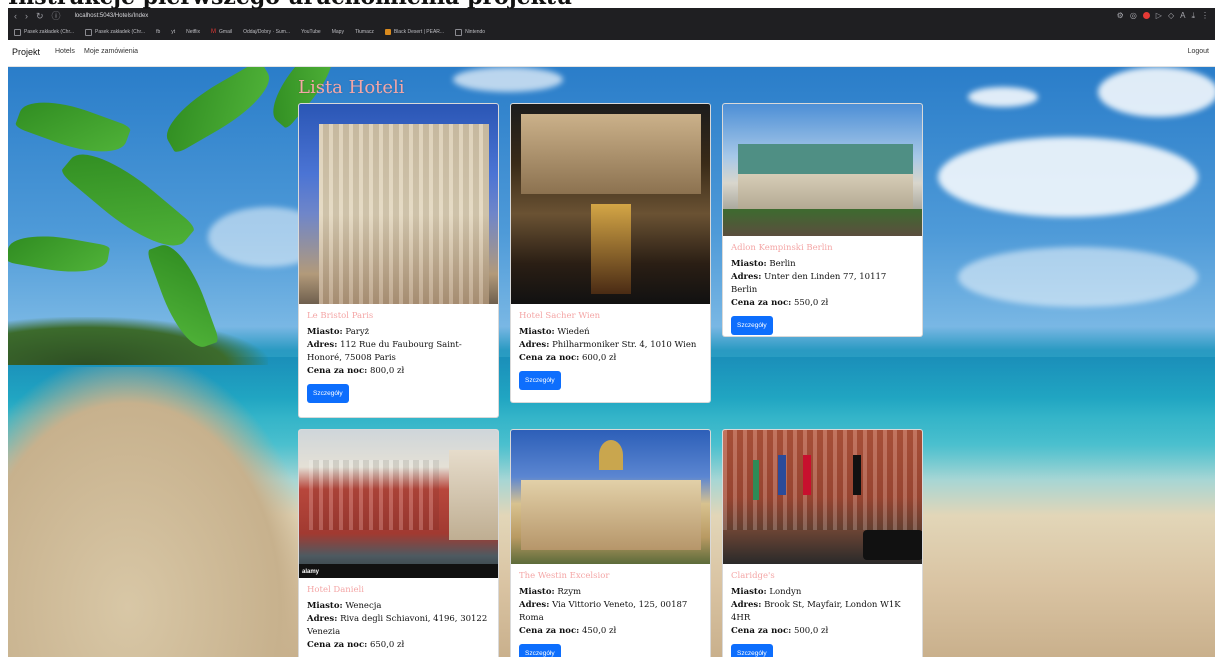 Image resolution: width=1215 pixels, height=657 pixels. What do you see at coordinates (387, 32) in the screenshot?
I see `game-icon` at bounding box center [387, 32].